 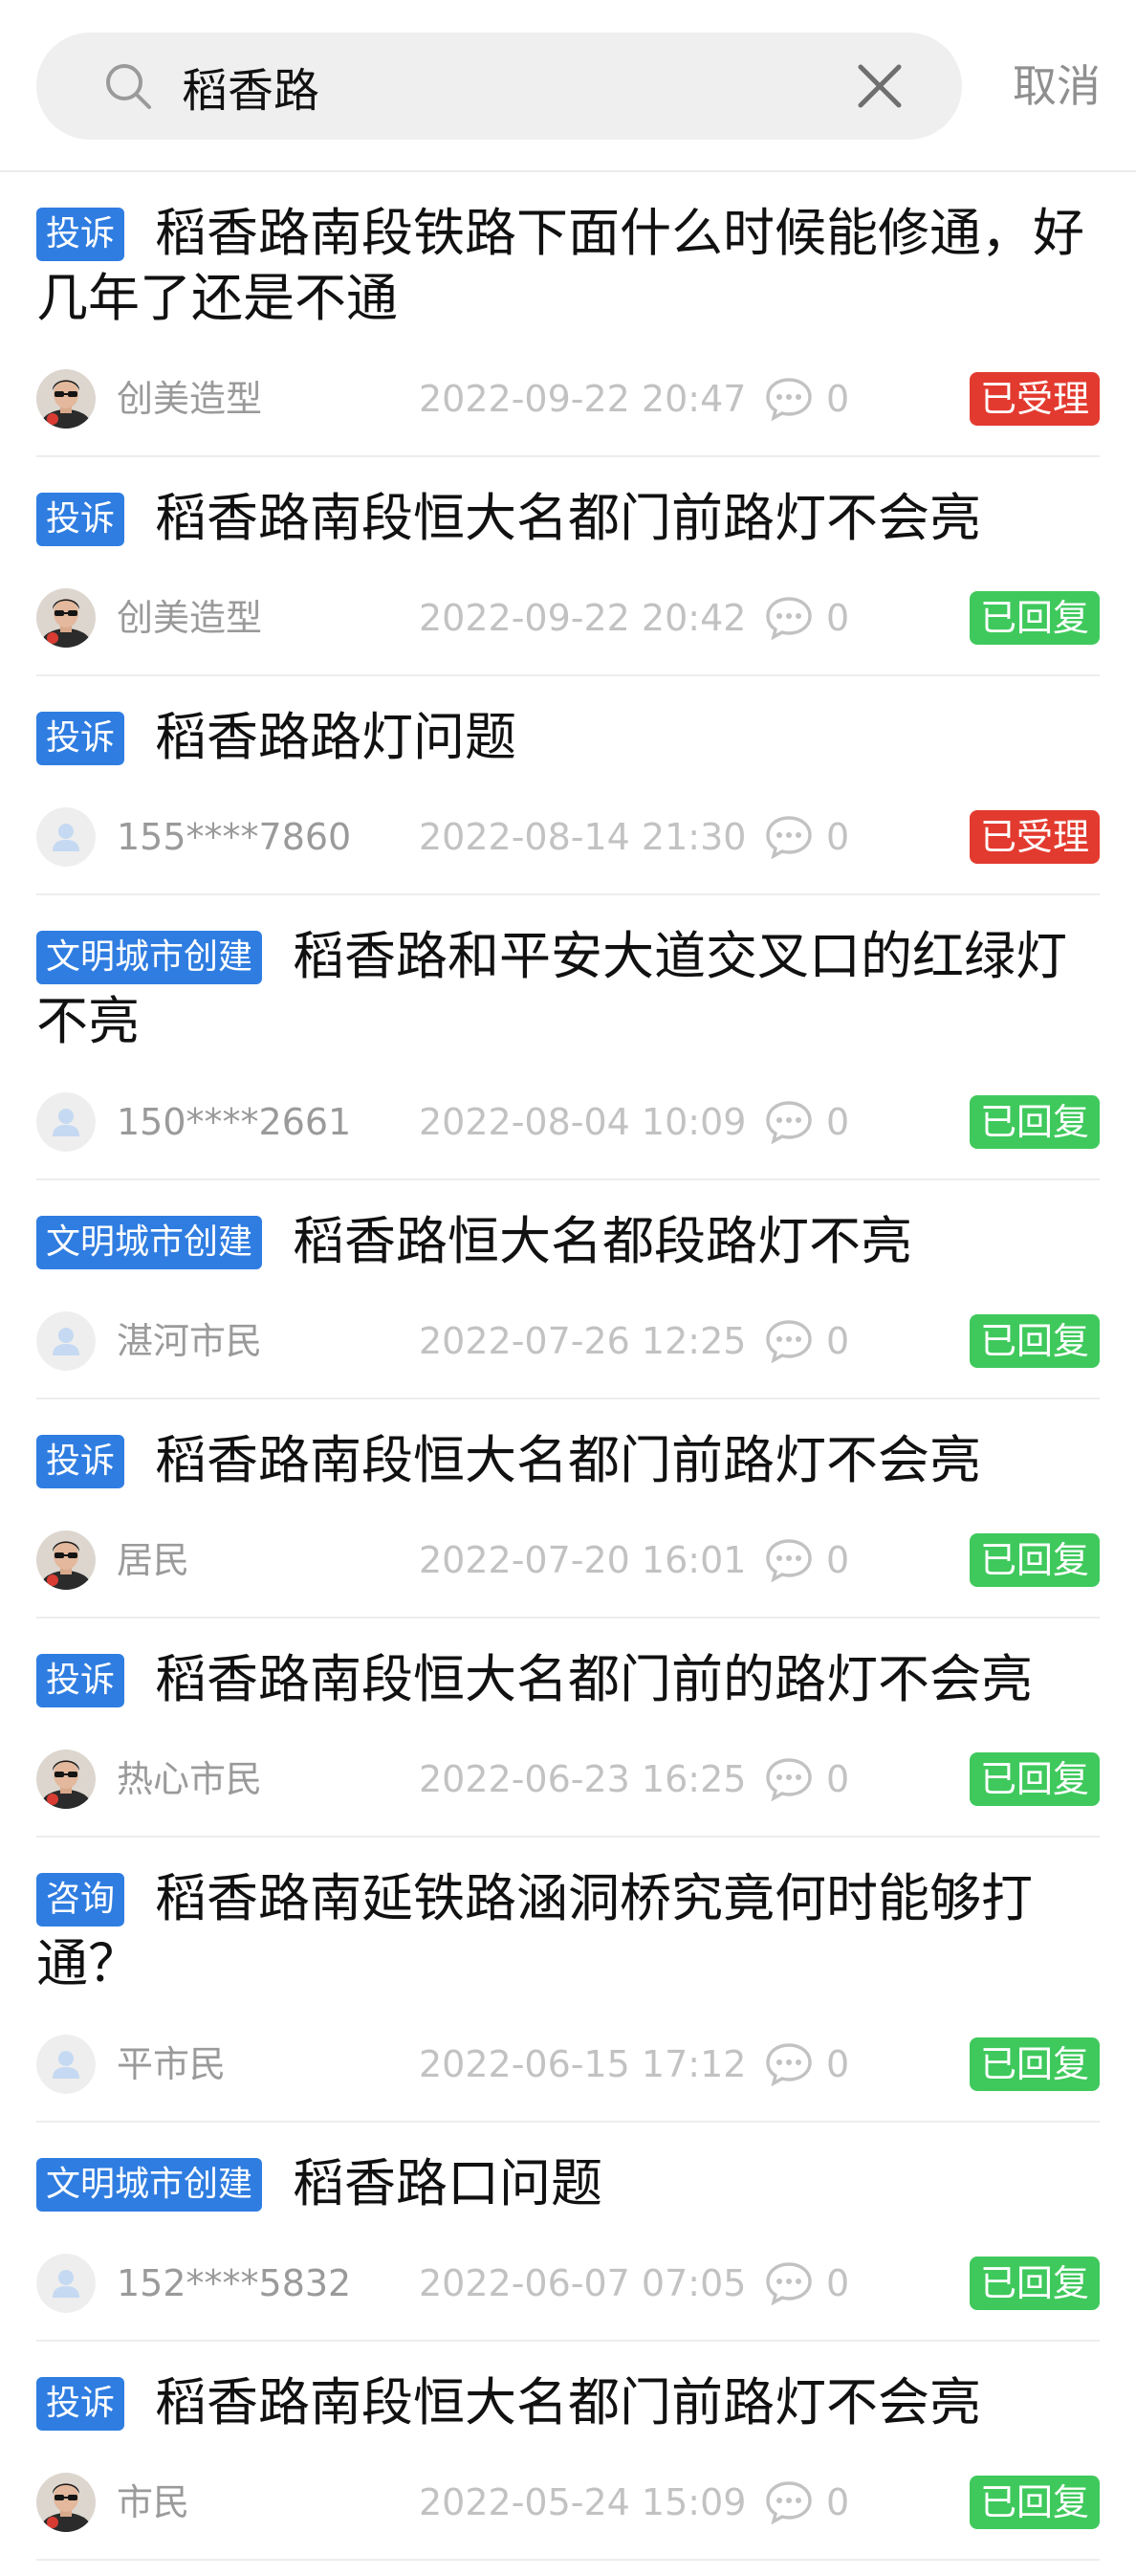 I want to click on item-meta: 热心市民 2022-06-23 16:25 0 已回复, so click(x=568, y=1779).